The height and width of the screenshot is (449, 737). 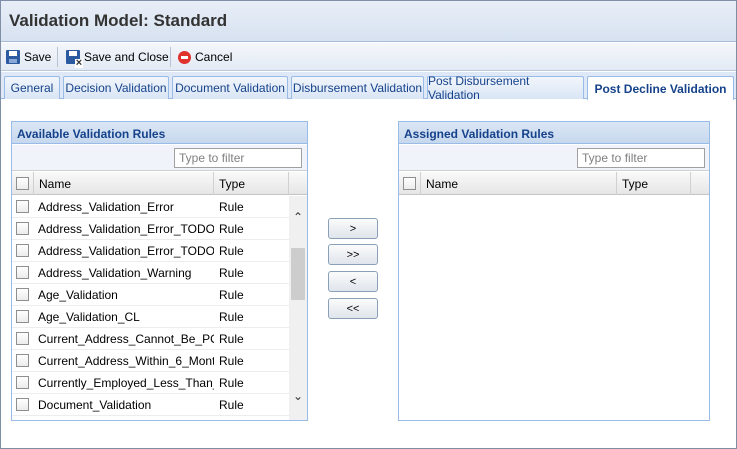 I want to click on table-row: Age_Validation_CL Rule, so click(x=150, y=317).